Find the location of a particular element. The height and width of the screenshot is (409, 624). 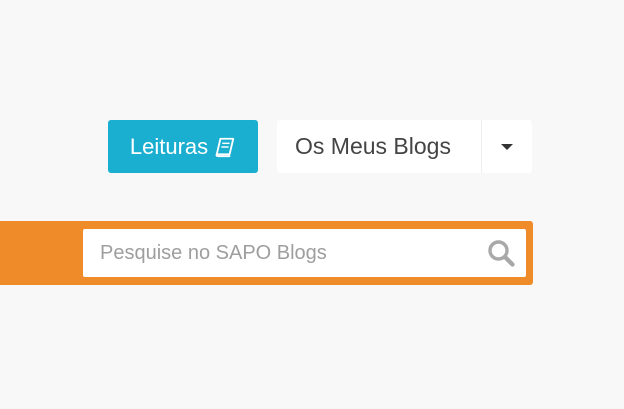

caret-down-icon is located at coordinates (507, 146).